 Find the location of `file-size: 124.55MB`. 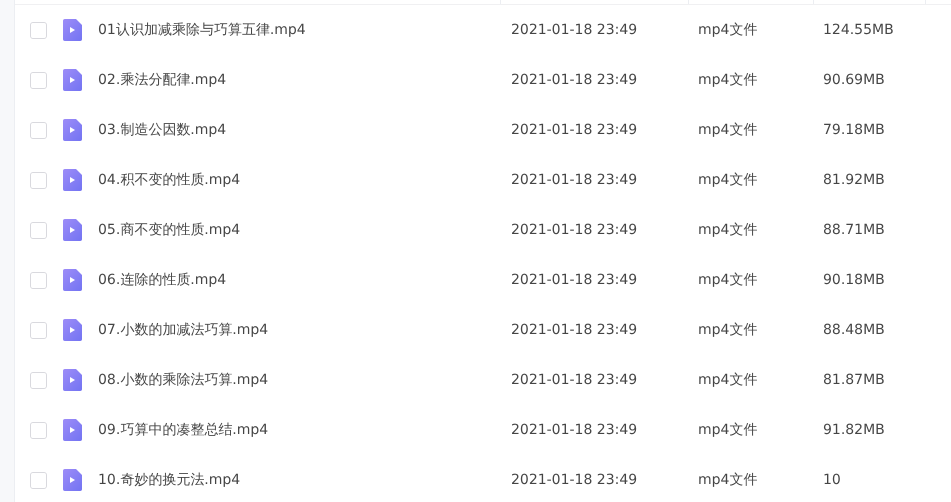

file-size: 124.55MB is located at coordinates (858, 30).